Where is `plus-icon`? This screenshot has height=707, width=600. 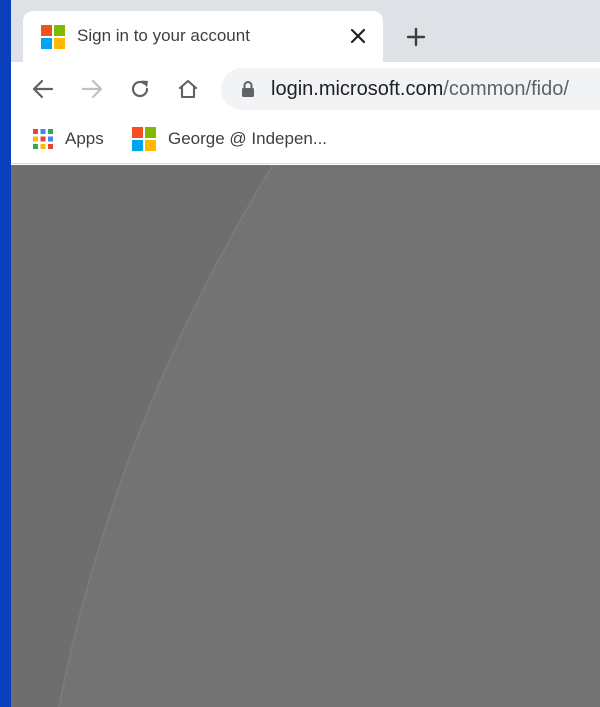 plus-icon is located at coordinates (416, 37).